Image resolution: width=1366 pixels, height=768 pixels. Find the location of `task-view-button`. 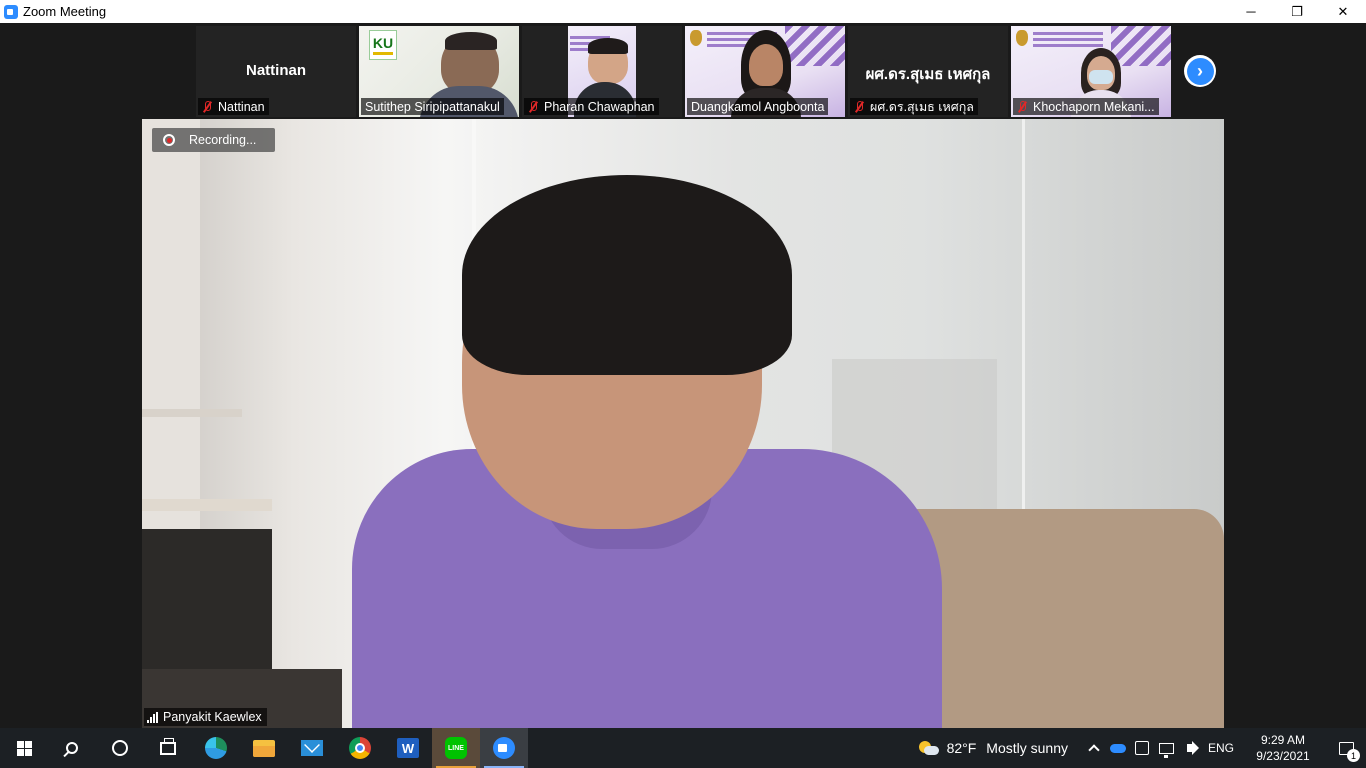

task-view-button is located at coordinates (168, 748).